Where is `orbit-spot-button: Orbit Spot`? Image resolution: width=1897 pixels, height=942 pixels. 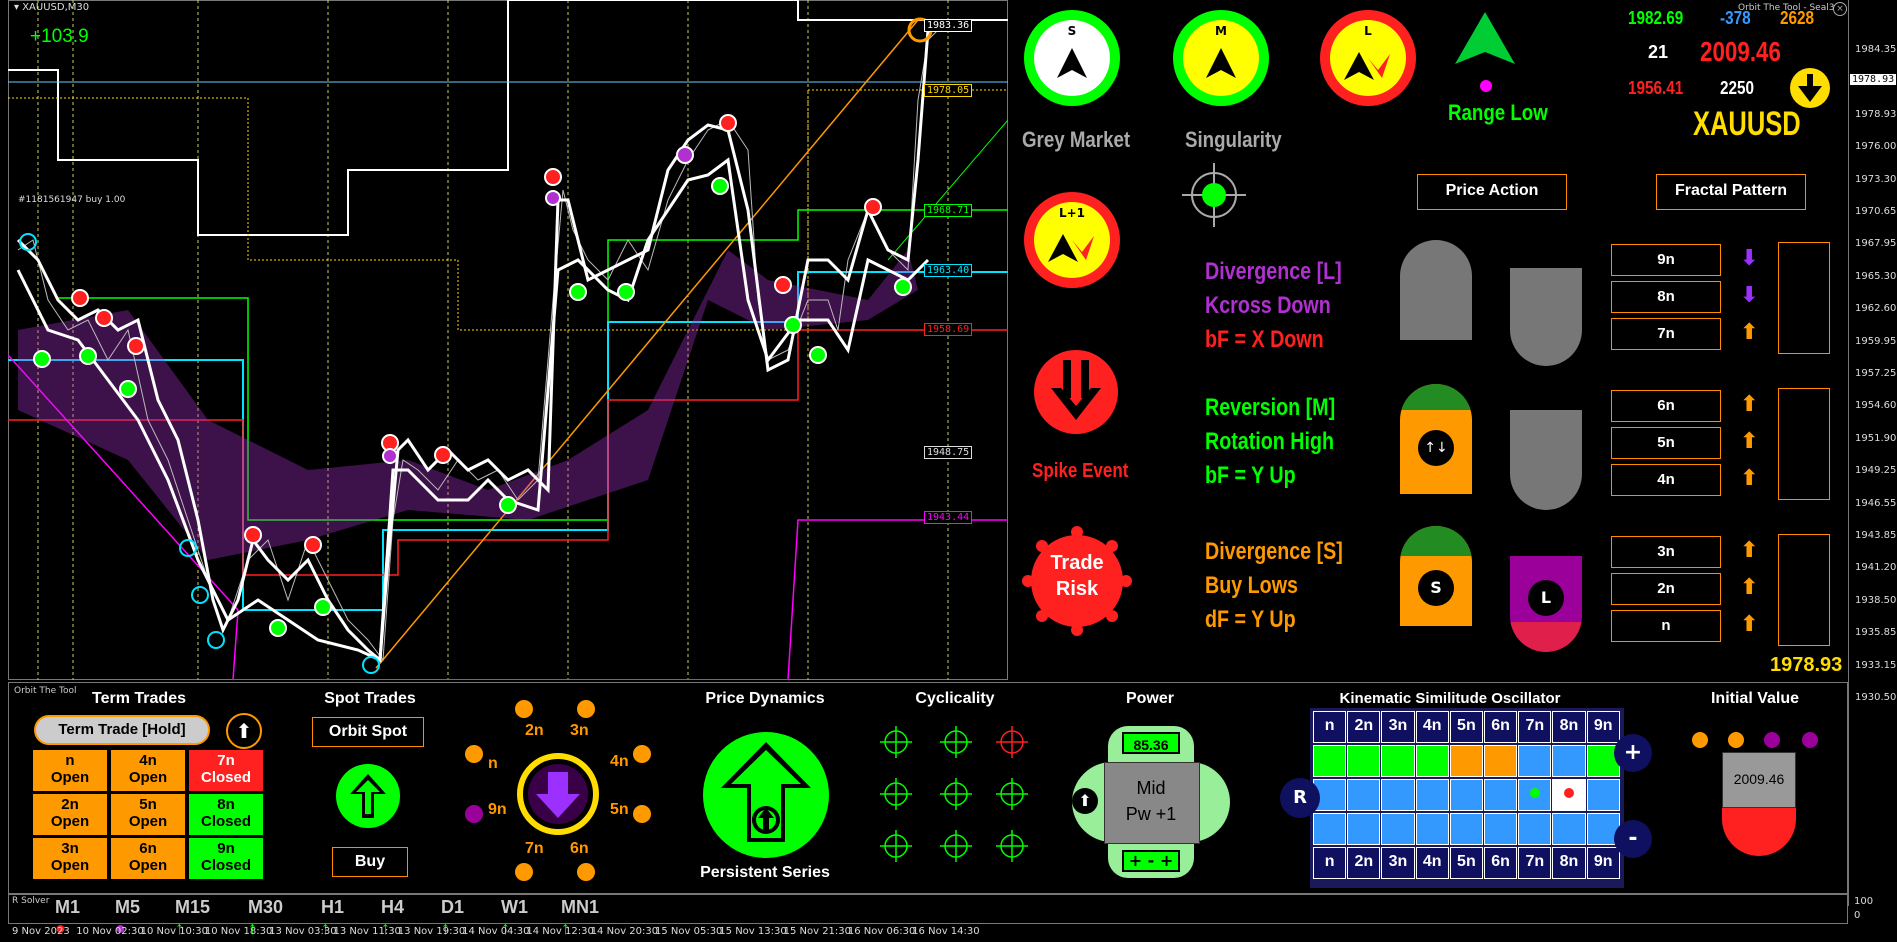
orbit-spot-button: Orbit Spot is located at coordinates (368, 732).